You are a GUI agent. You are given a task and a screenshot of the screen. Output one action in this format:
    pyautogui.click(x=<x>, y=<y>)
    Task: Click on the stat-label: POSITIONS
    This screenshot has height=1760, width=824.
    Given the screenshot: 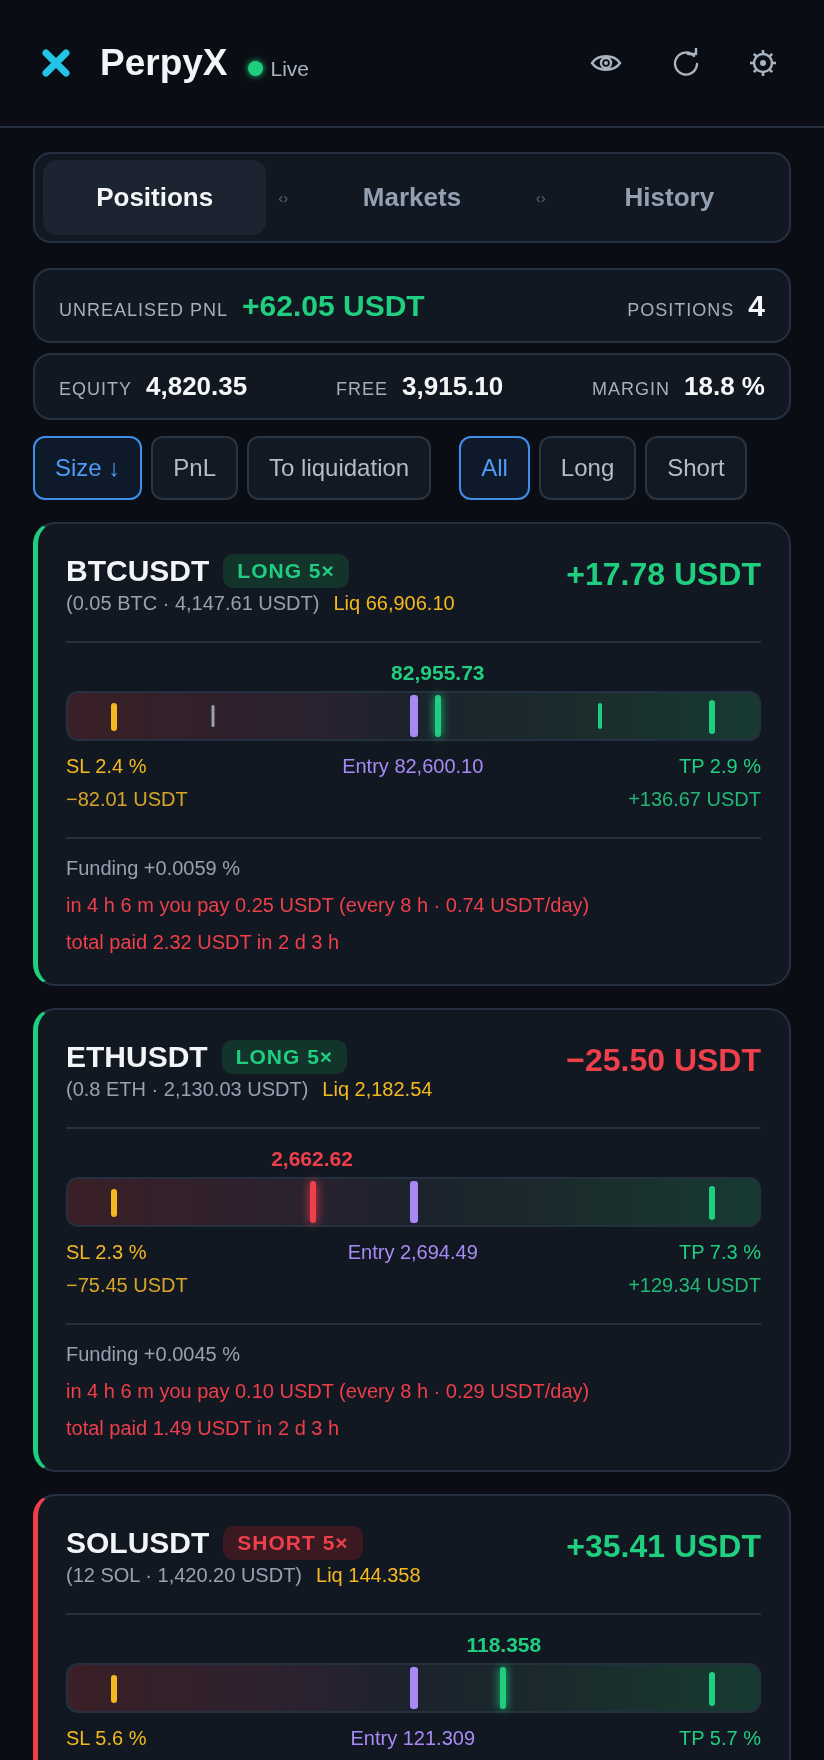 What is the action you would take?
    pyautogui.click(x=681, y=310)
    